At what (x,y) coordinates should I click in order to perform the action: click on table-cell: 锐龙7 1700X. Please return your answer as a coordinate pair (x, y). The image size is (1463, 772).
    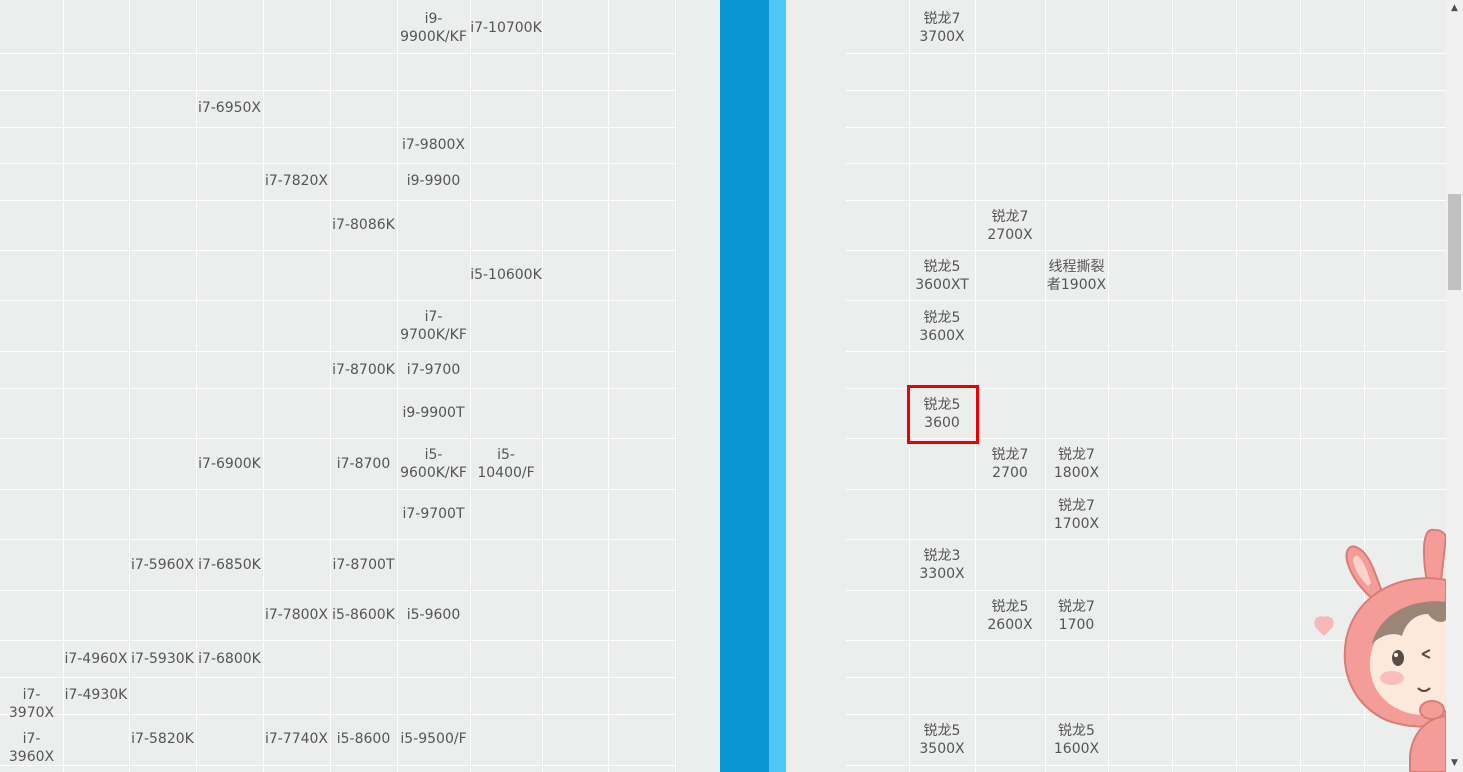
    Looking at the image, I should click on (1076, 515).